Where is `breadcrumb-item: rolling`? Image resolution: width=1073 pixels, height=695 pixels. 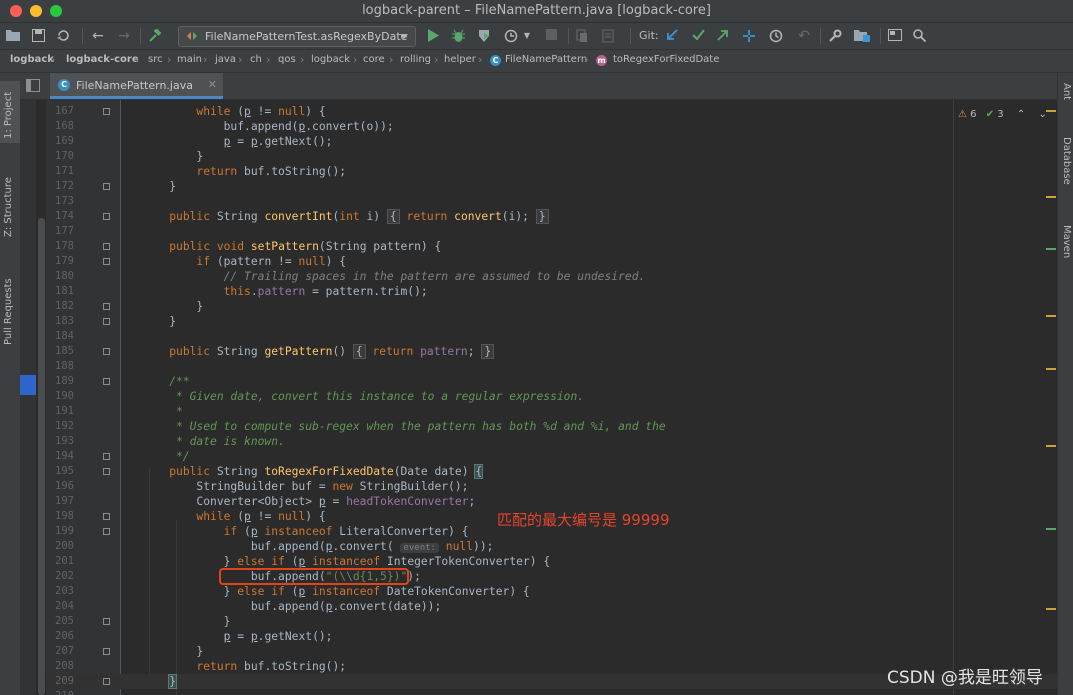
breadcrumb-item: rolling is located at coordinates (415, 59).